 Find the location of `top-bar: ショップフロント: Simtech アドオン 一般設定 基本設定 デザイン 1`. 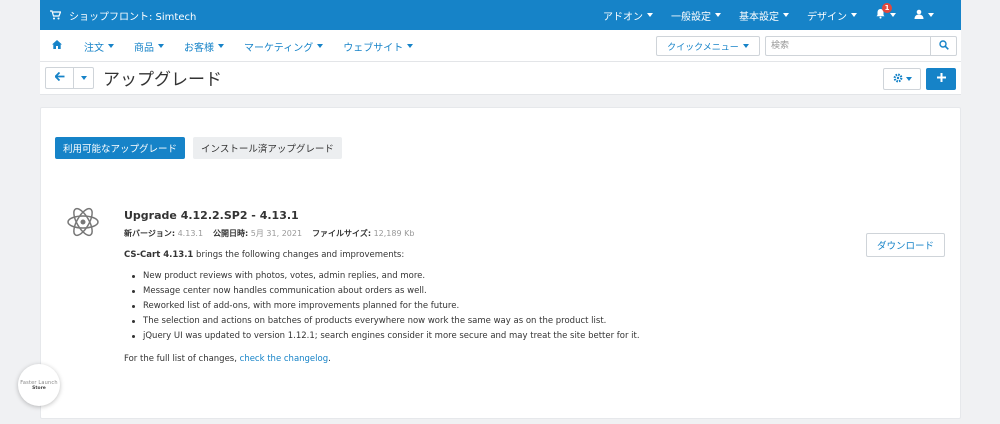

top-bar: ショップフロント: Simtech アドオン 一般設定 基本設定 デザイン 1 is located at coordinates (500, 15).